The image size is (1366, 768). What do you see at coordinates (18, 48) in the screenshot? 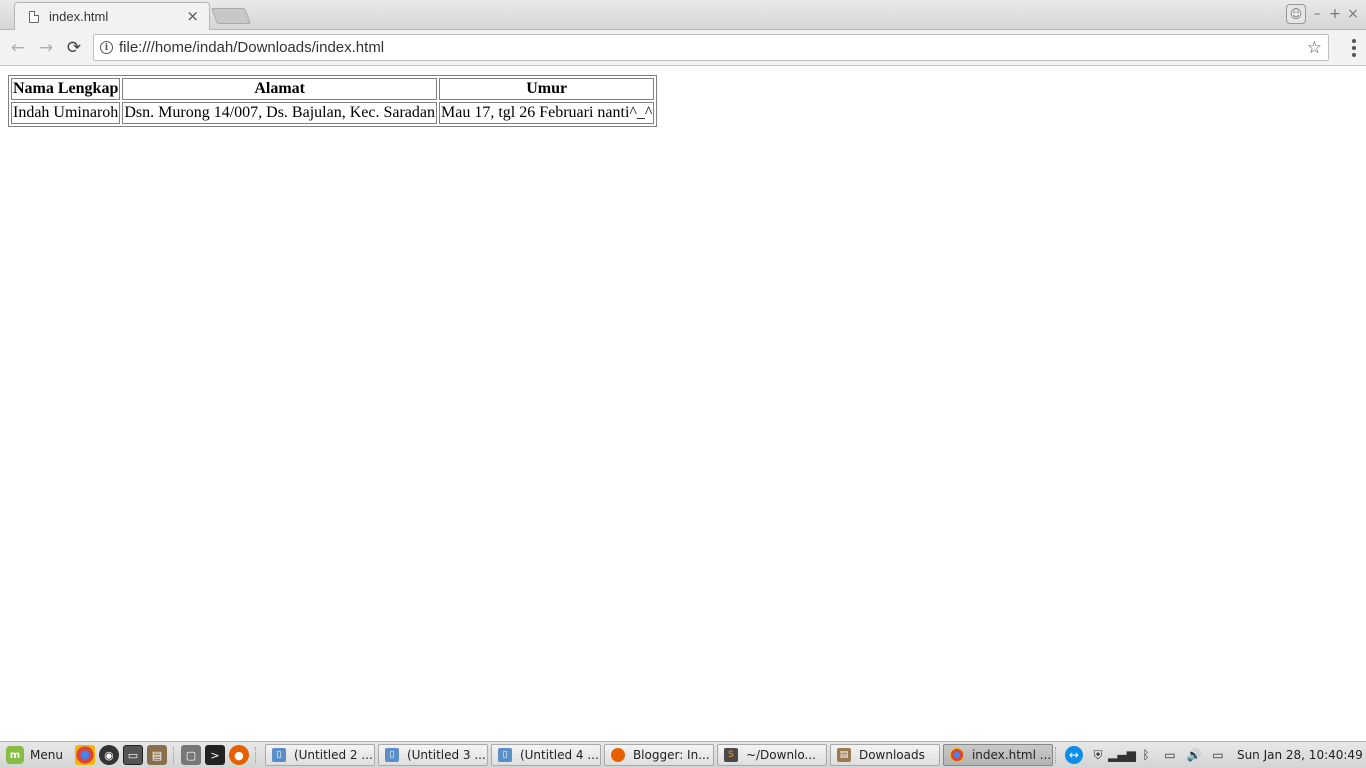
I see `back-button: ←` at bounding box center [18, 48].